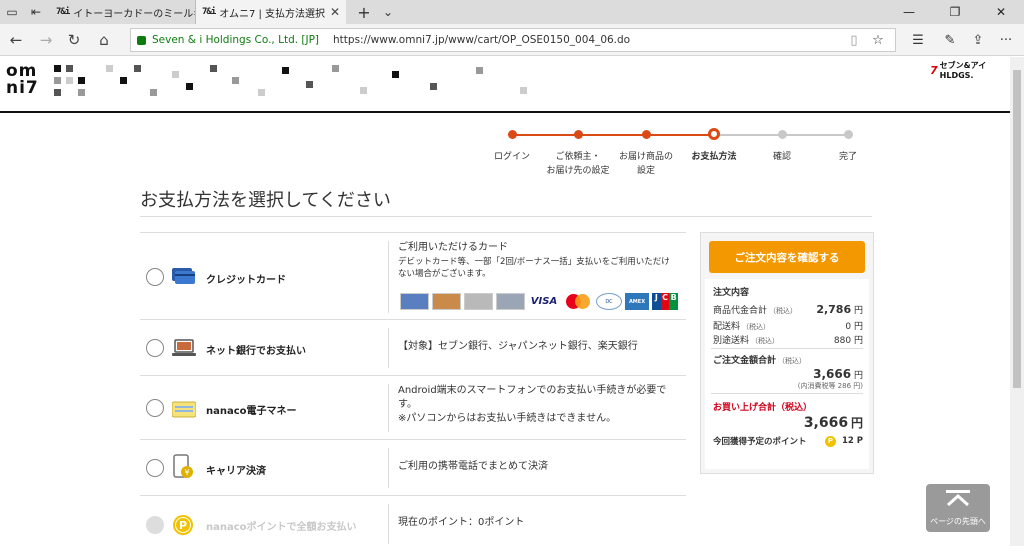  Describe the element at coordinates (788, 422) in the screenshot. I see `purchase-total-value-row: 3,666 円` at that location.